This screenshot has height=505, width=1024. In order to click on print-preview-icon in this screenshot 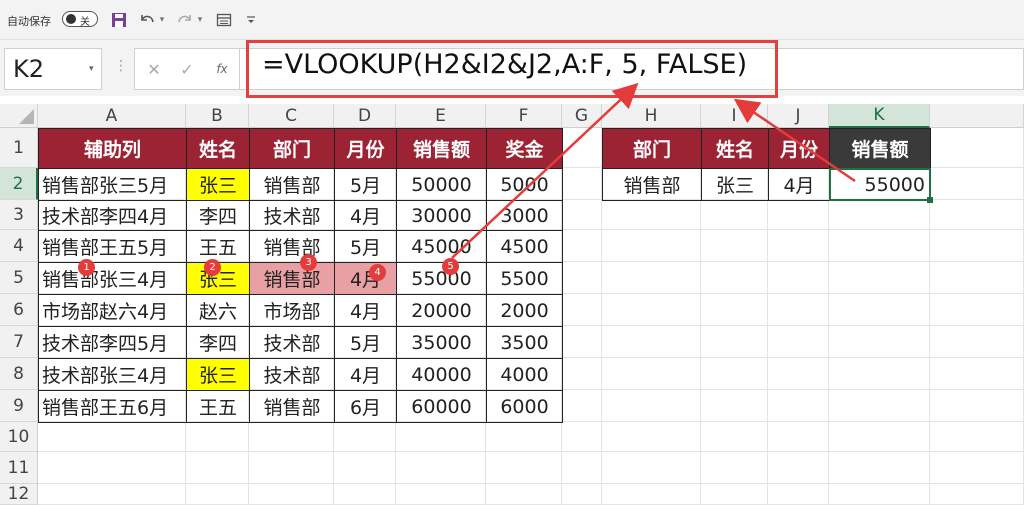, I will do `click(224, 20)`.